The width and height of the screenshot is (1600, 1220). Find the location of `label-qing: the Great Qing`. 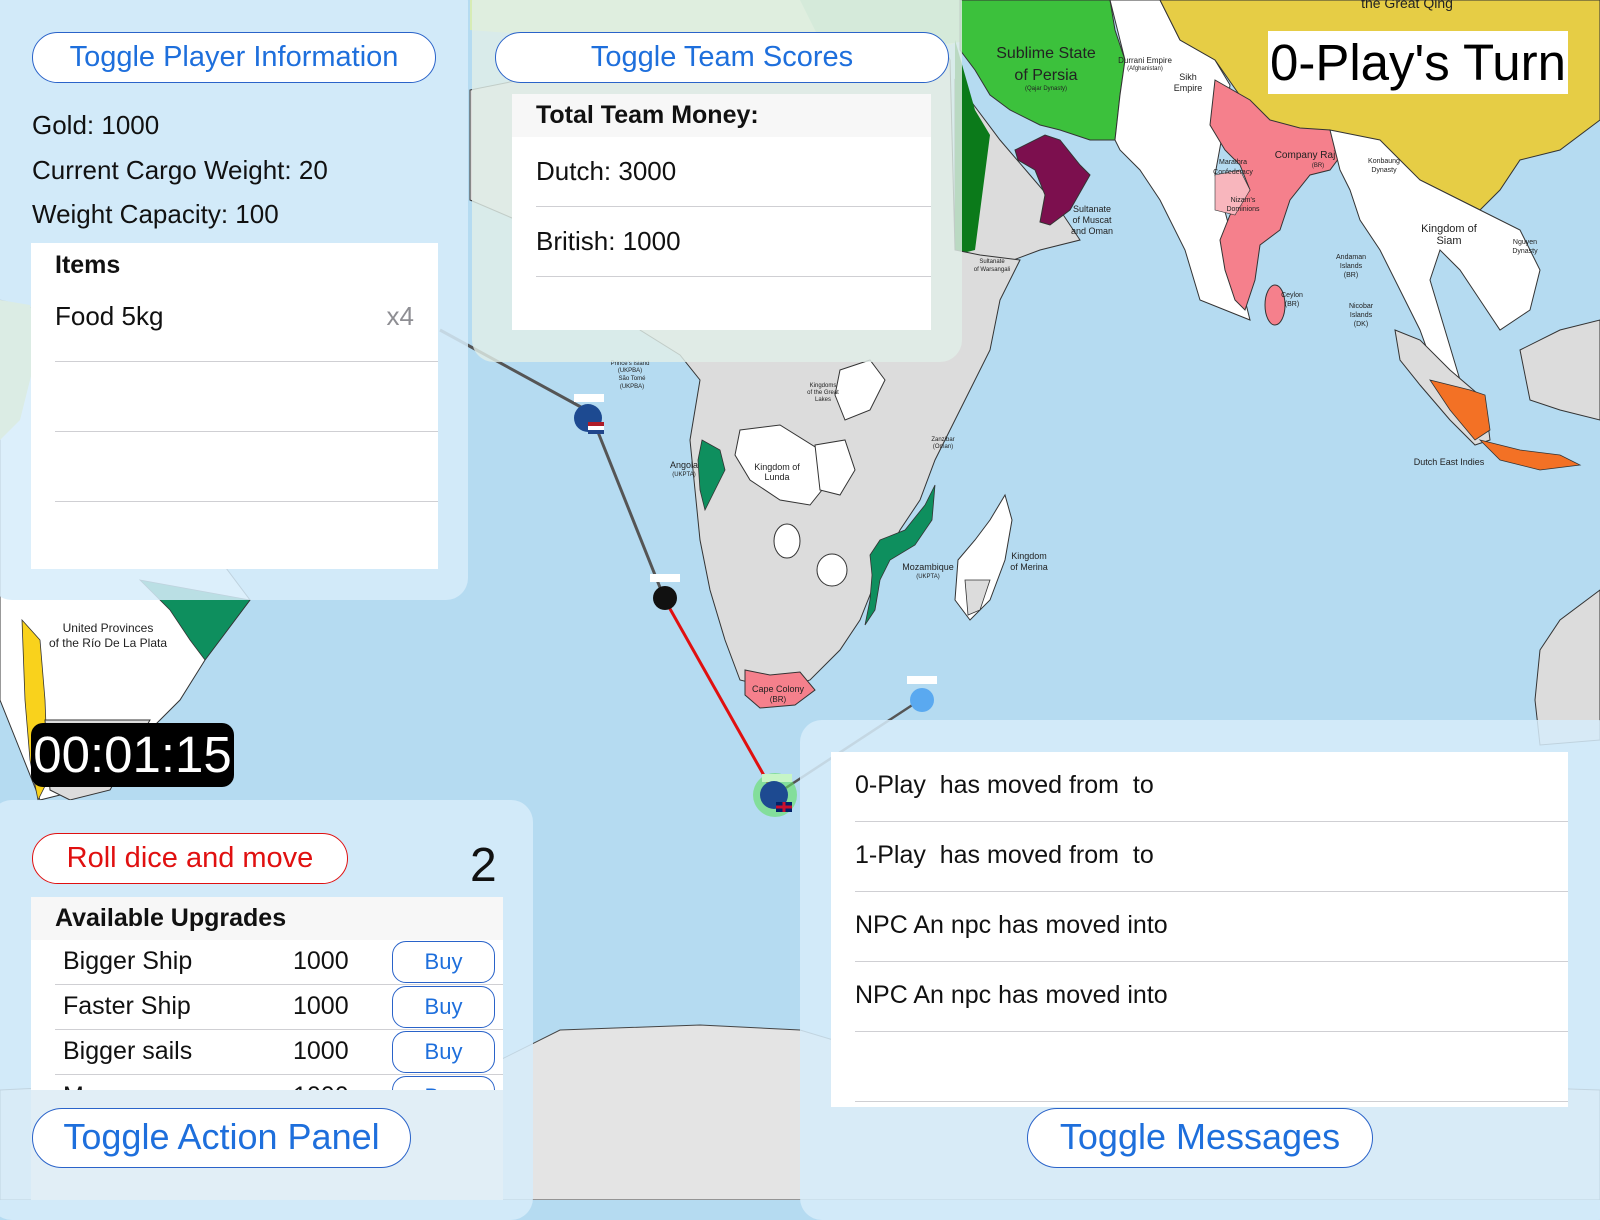

label-qing: the Great Qing is located at coordinates (1407, 5).